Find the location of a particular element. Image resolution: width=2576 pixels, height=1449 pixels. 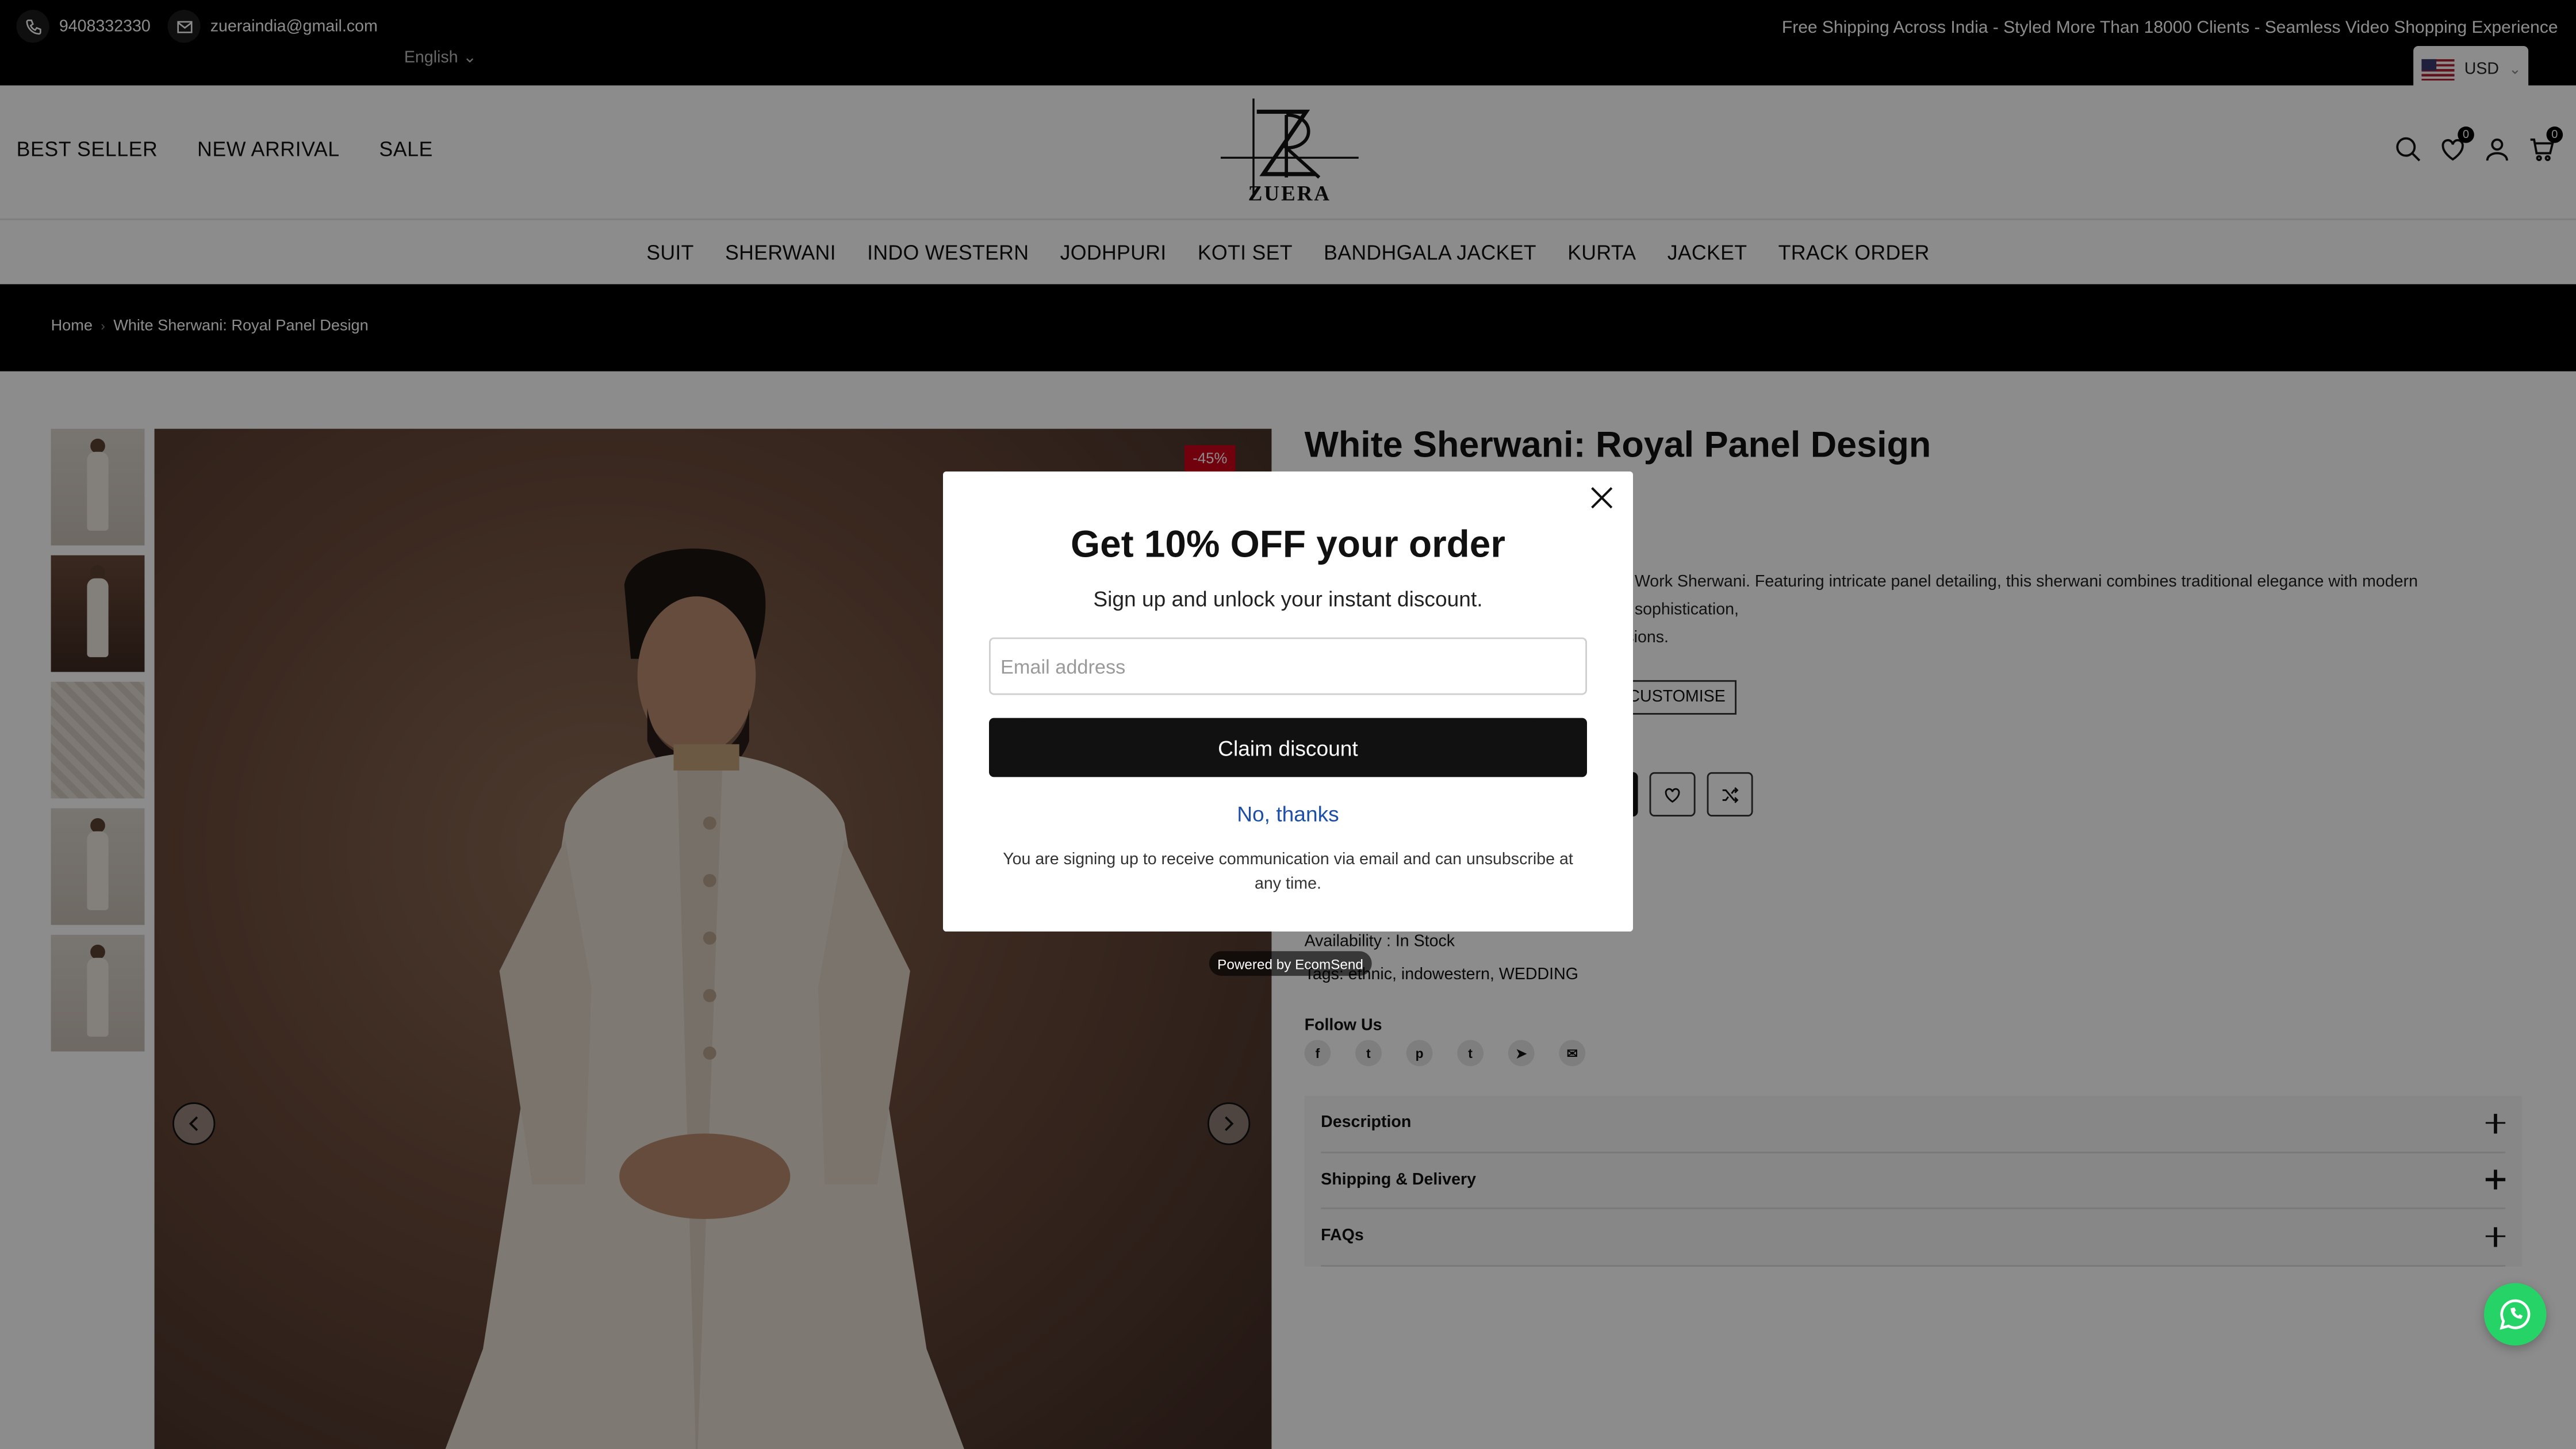

powered-by-badge: Powered by EcomSend is located at coordinates (1290, 963).